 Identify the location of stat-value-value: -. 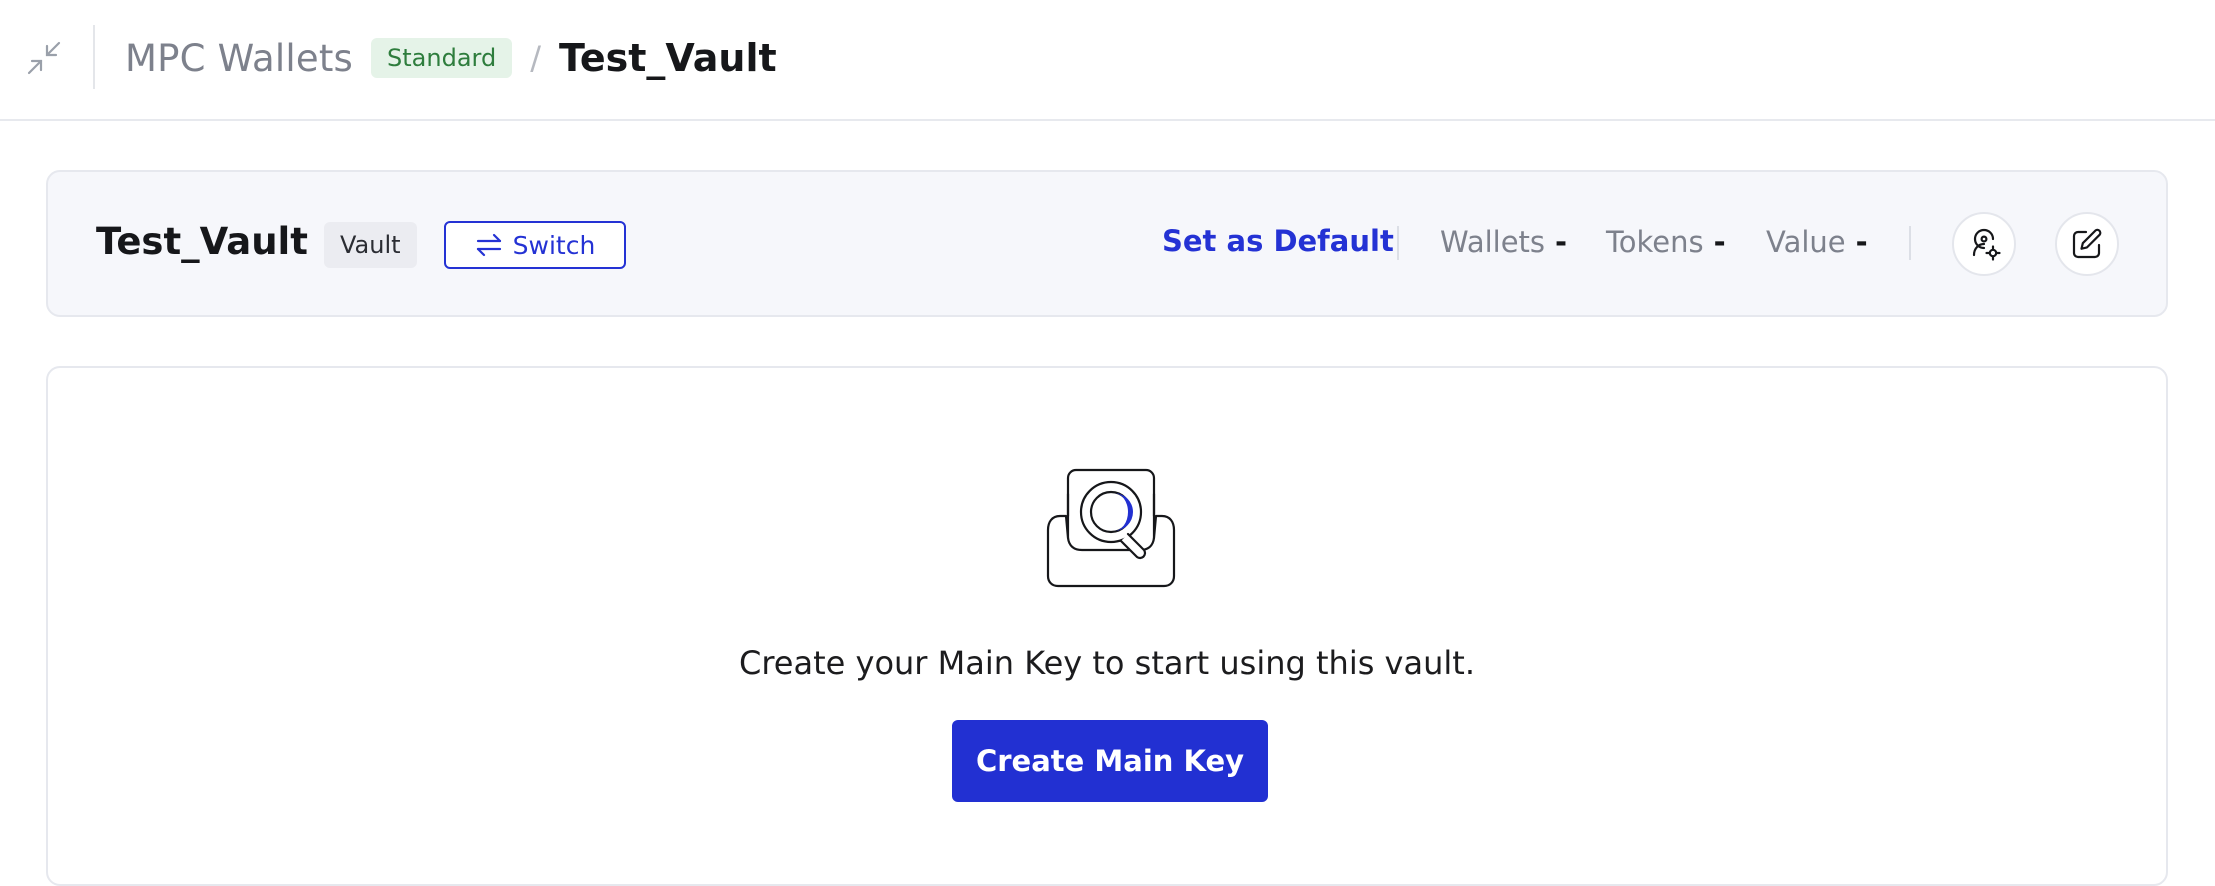
(1861, 242).